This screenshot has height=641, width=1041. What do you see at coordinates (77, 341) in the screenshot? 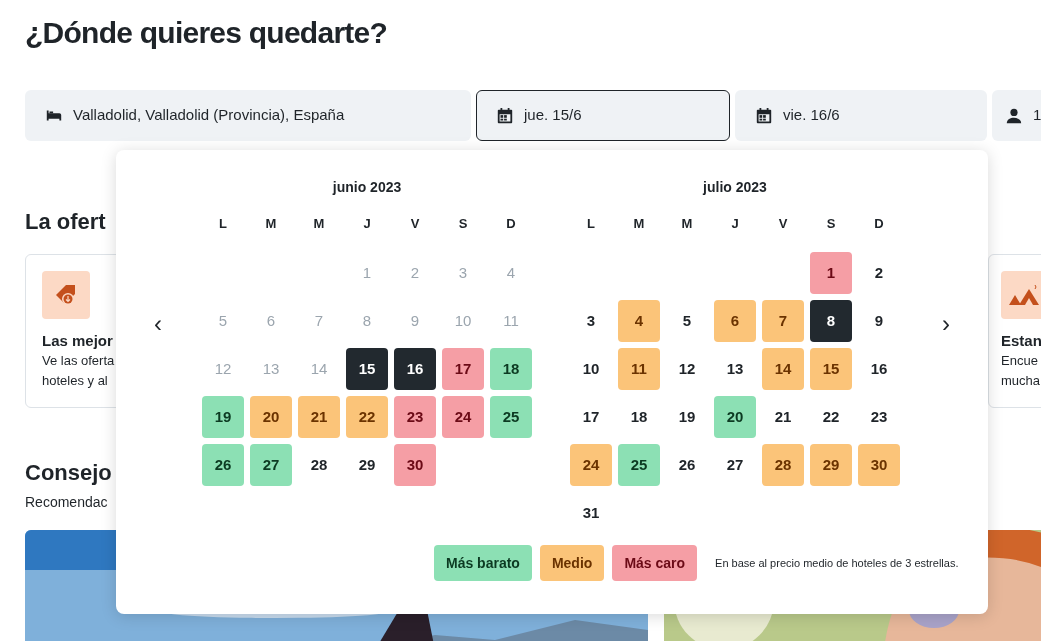
I see `card-title: Las mejor` at bounding box center [77, 341].